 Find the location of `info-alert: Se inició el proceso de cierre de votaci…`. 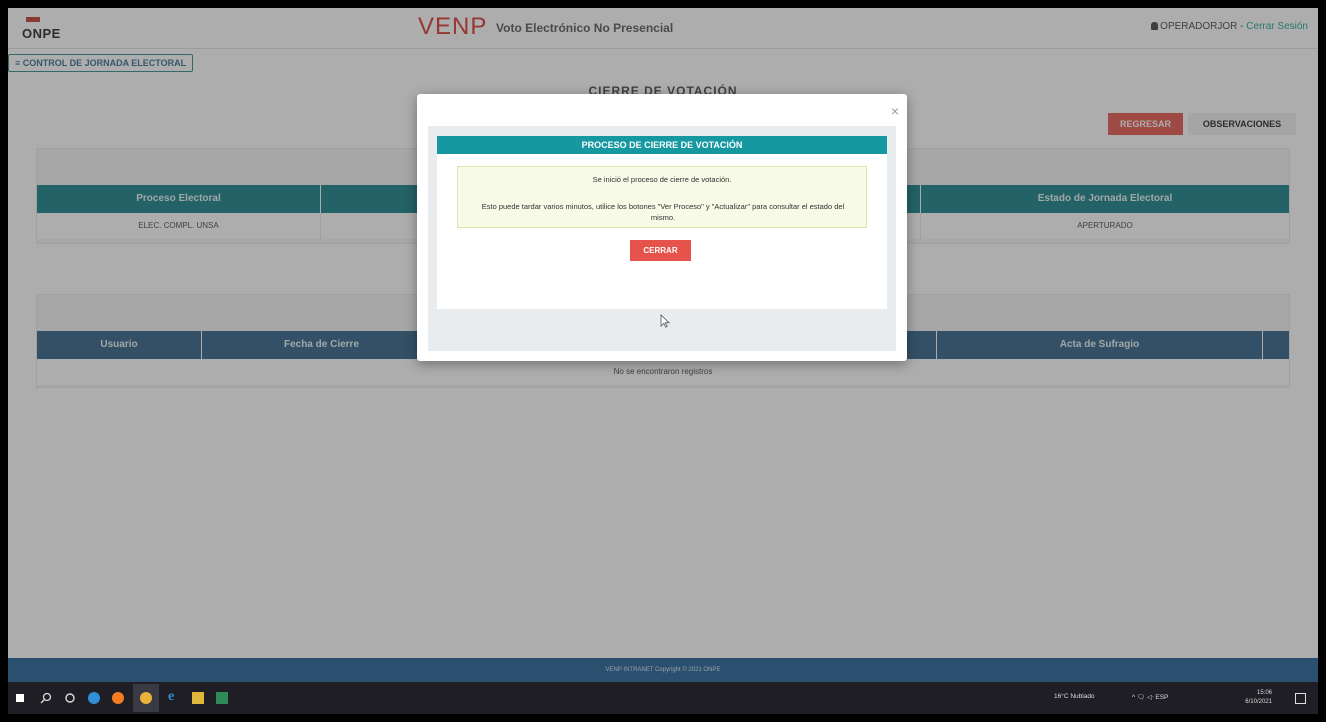

info-alert: Se inició el proceso de cierre de votaci… is located at coordinates (662, 197).